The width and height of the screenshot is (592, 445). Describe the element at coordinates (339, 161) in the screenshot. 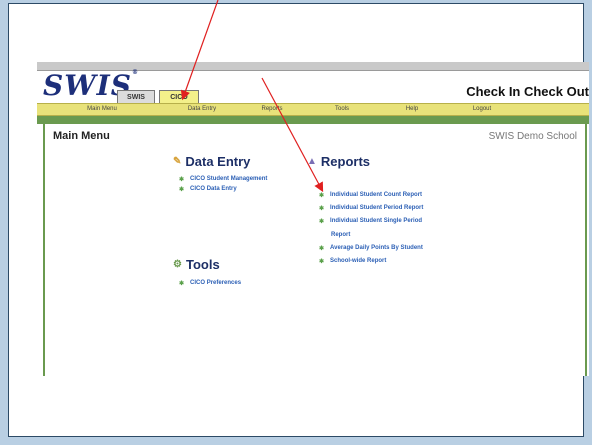

I see `reports-heading: ▲ Reports` at that location.